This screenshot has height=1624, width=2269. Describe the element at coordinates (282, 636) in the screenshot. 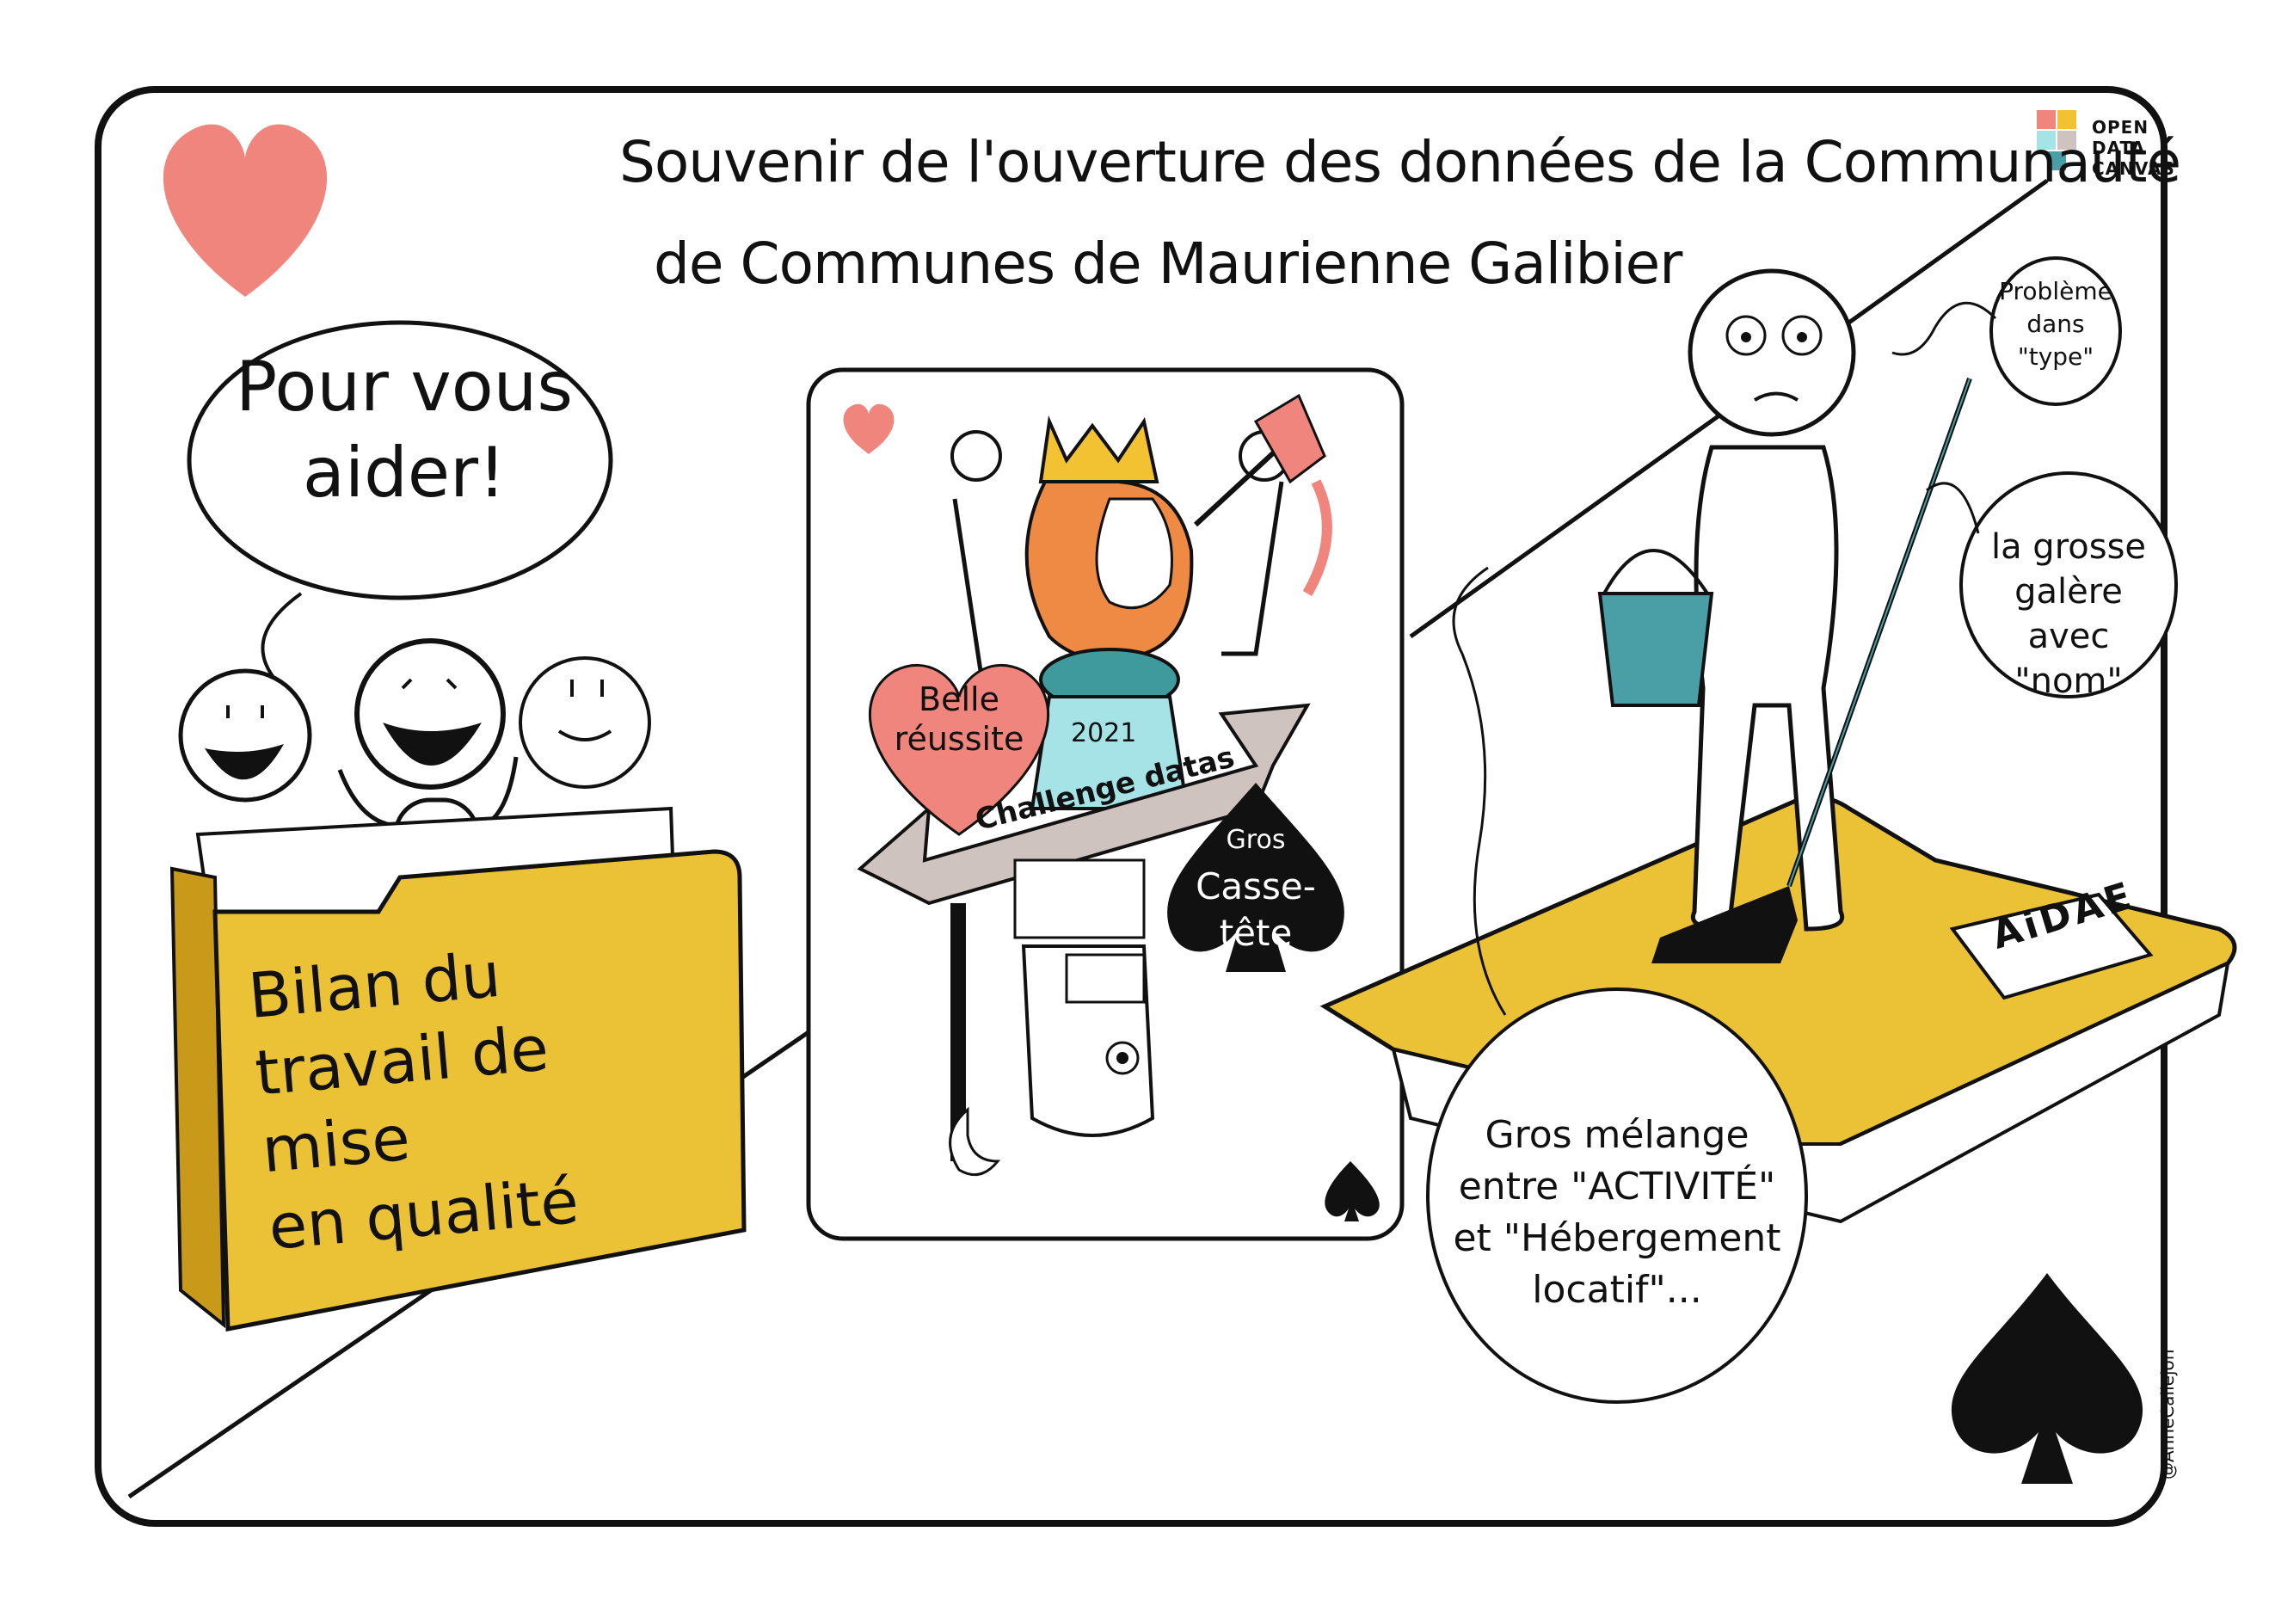

I see `bubble-tail` at that location.